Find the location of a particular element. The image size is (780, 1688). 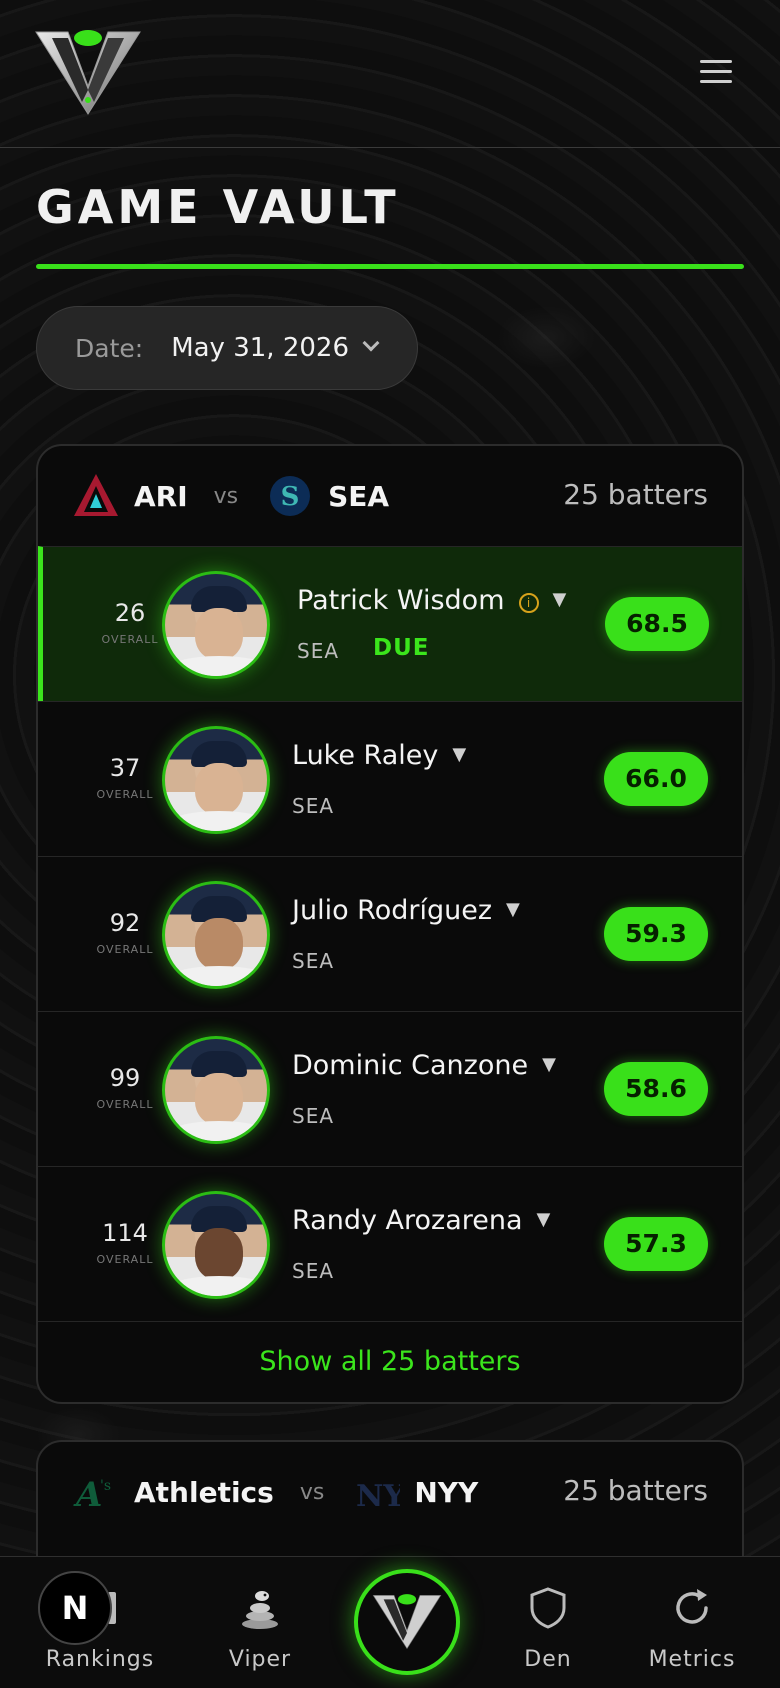

score-badge: 68.5 is located at coordinates (657, 624).